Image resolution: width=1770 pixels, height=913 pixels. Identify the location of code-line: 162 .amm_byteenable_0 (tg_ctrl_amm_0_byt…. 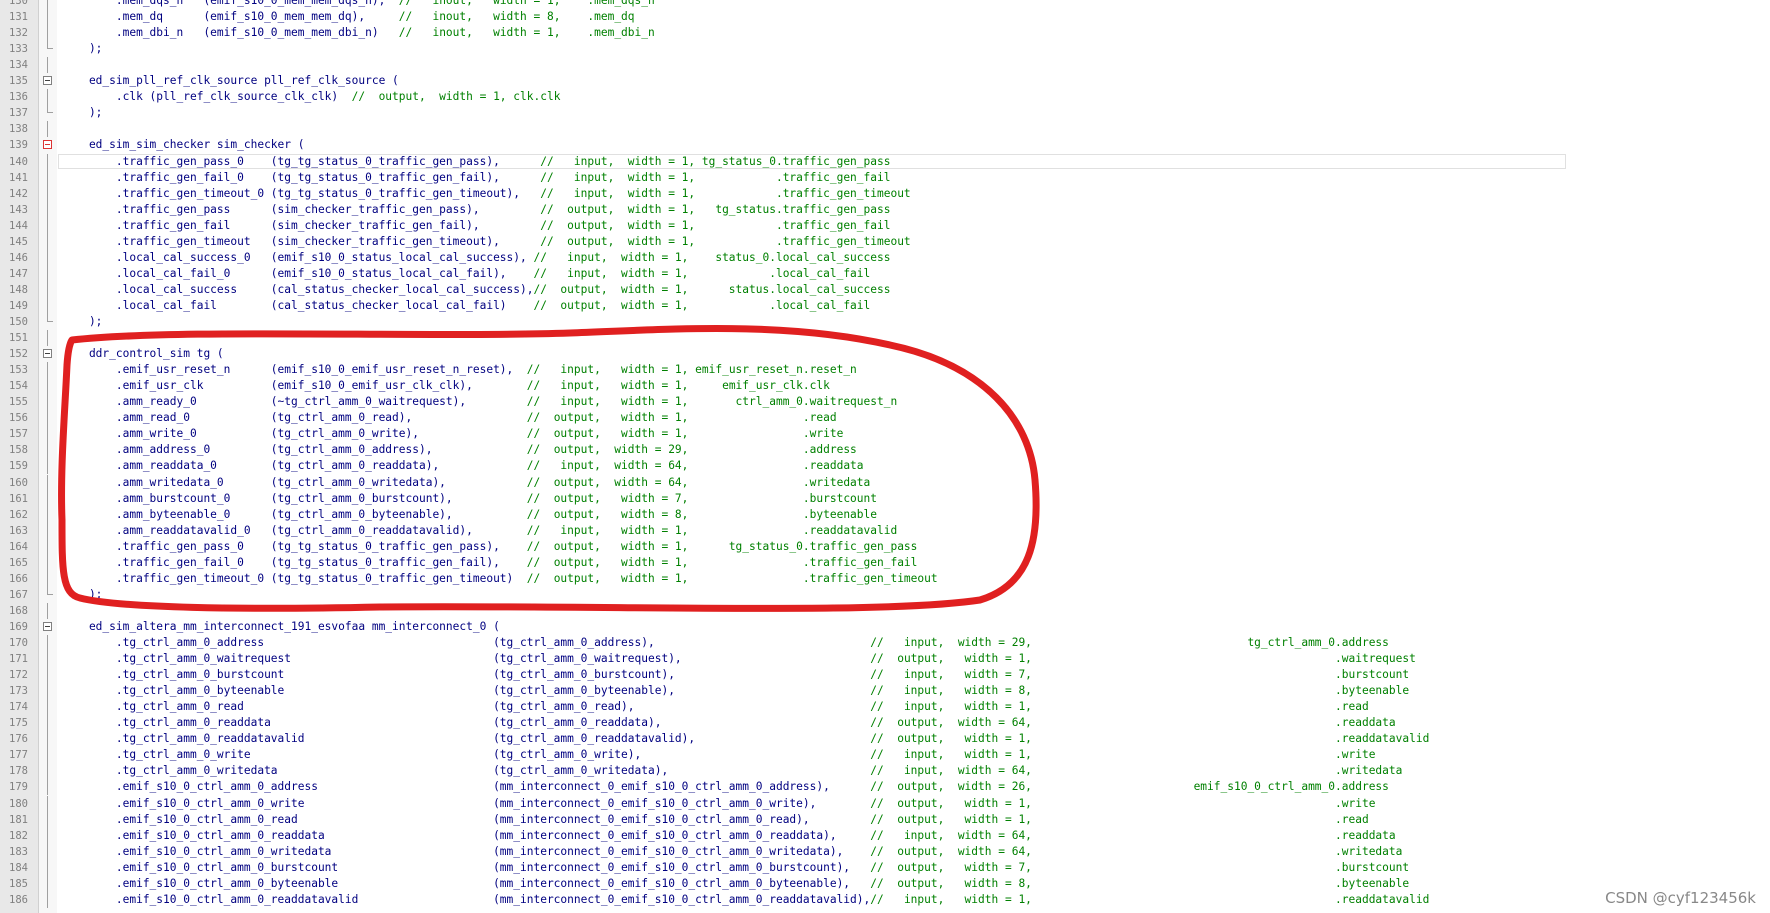
(885, 514).